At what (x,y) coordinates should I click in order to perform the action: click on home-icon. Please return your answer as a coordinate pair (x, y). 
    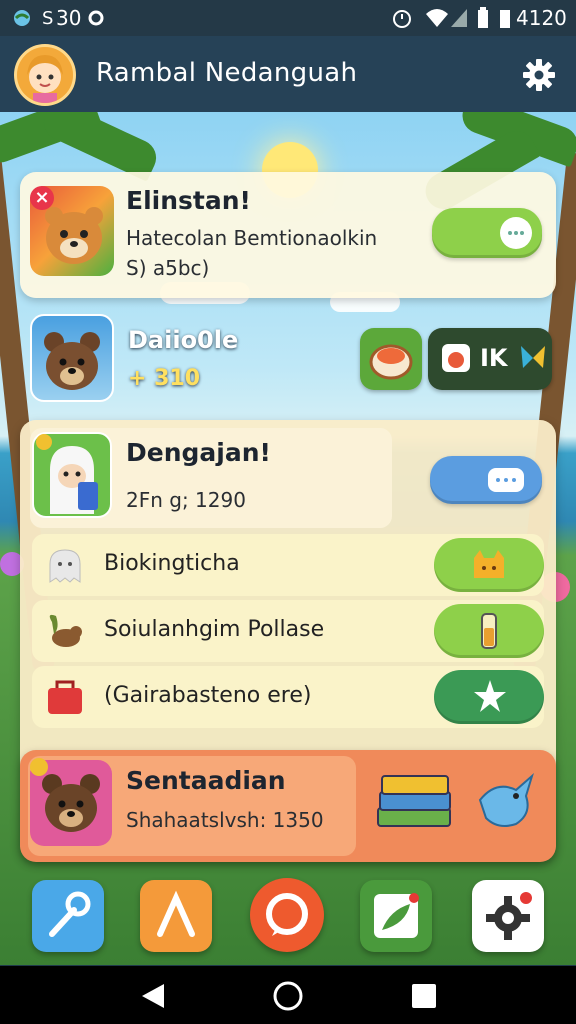
    Looking at the image, I should click on (288, 996).